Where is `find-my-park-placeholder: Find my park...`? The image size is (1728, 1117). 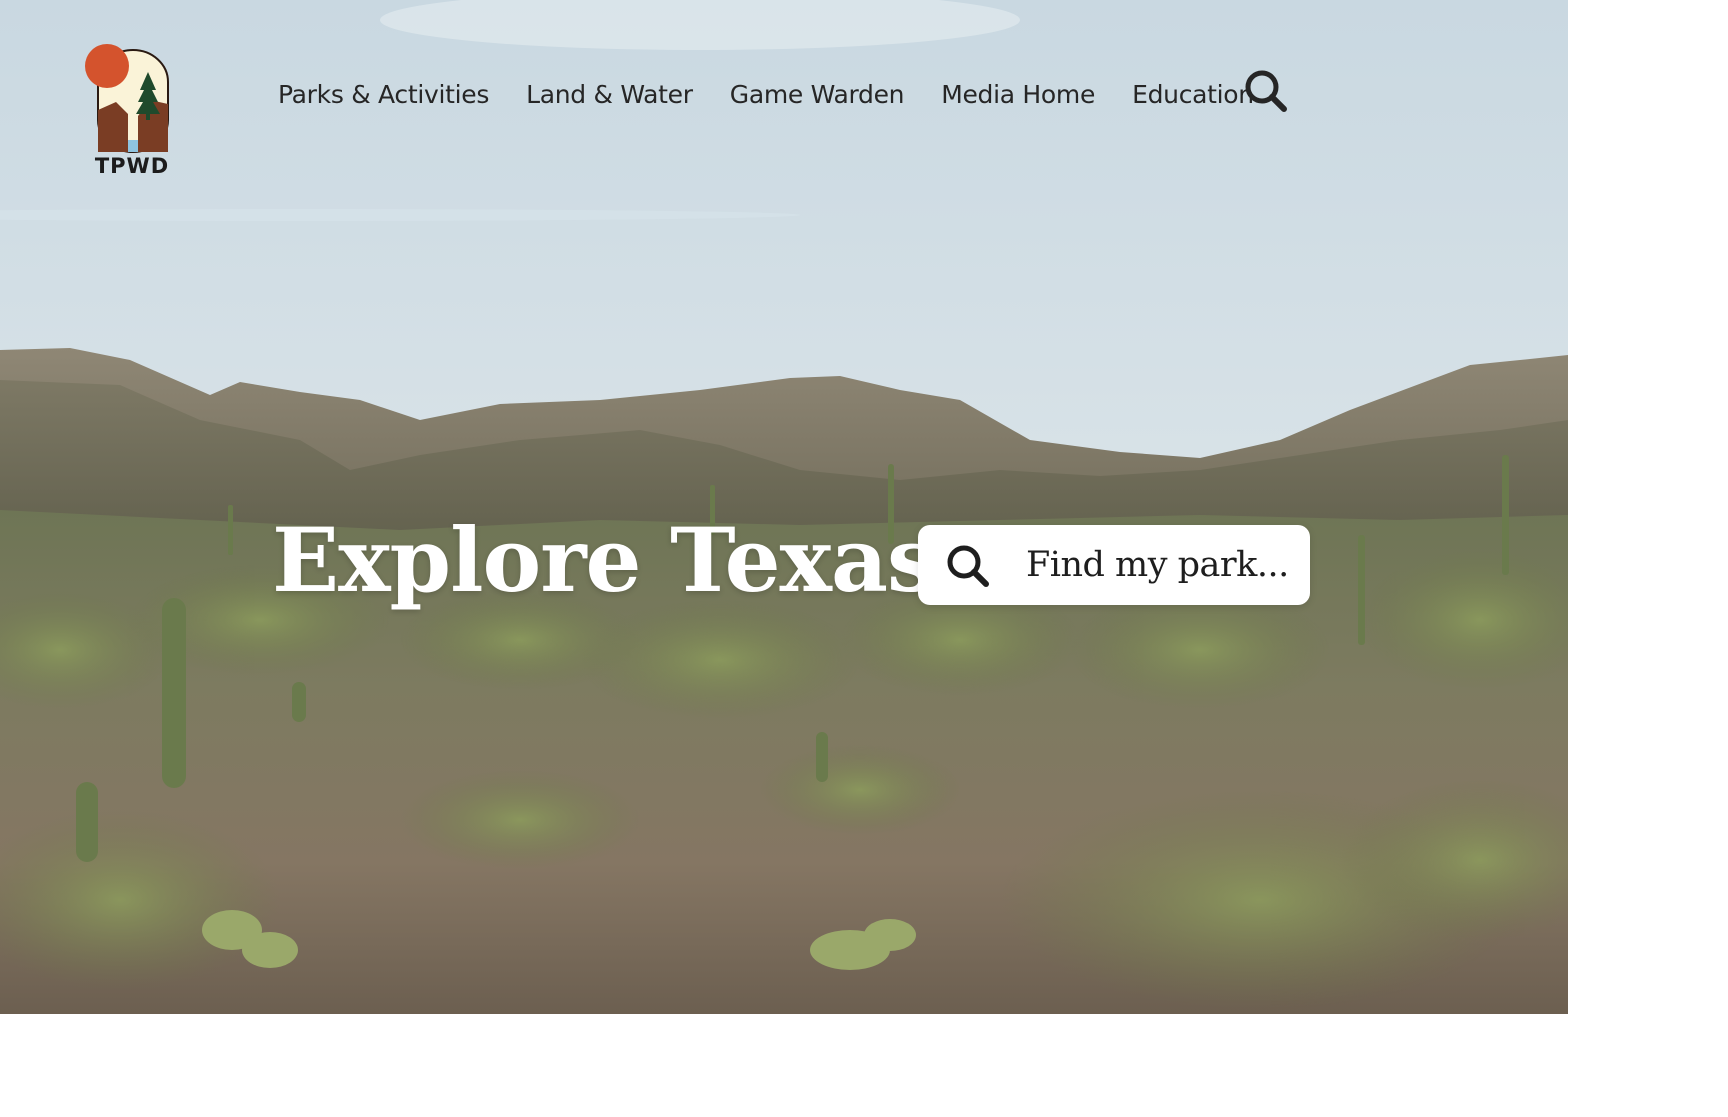 find-my-park-placeholder: Find my park... is located at coordinates (1157, 565).